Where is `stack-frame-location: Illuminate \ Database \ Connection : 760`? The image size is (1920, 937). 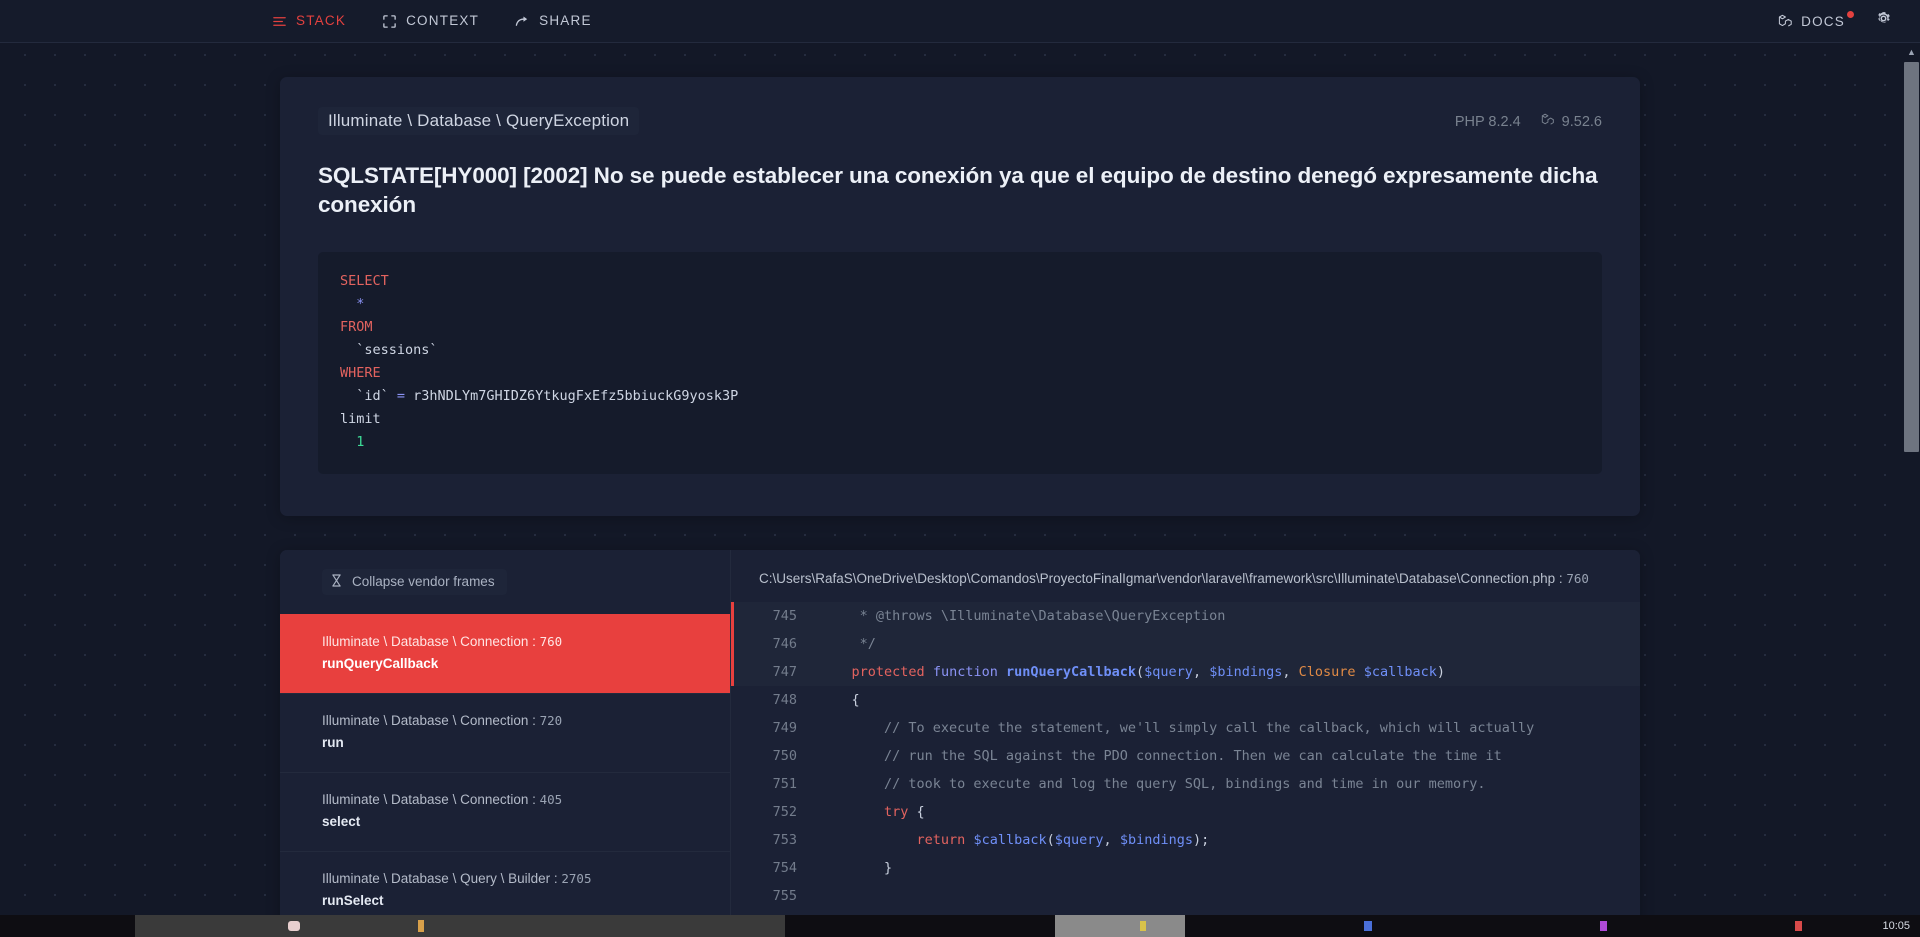 stack-frame-location: Illuminate \ Database \ Connection : 760 is located at coordinates (514, 642).